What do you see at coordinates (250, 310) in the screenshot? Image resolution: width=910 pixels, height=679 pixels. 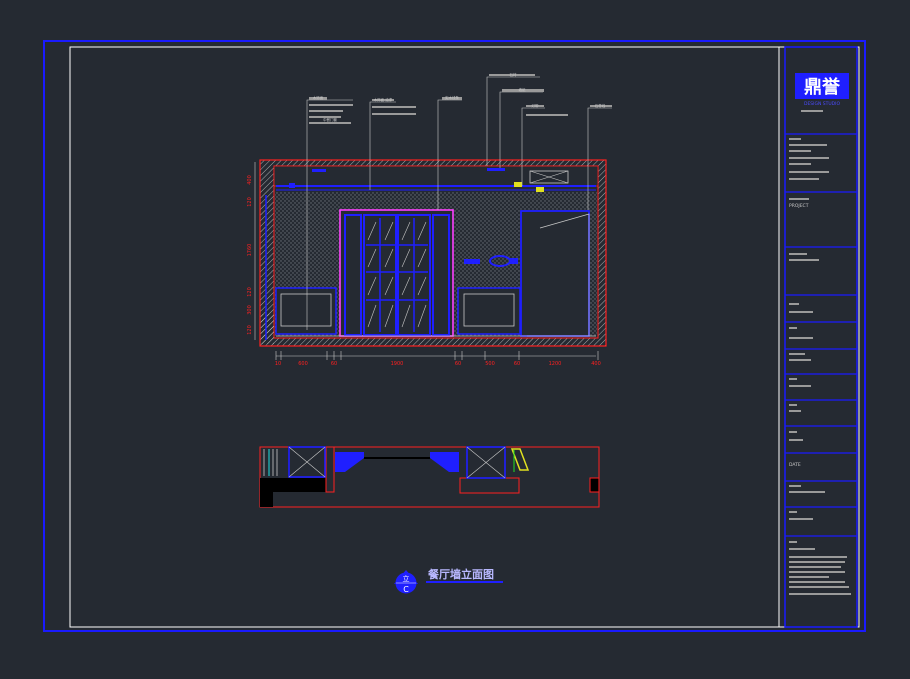 I see `dimension-label-vertical: 300` at bounding box center [250, 310].